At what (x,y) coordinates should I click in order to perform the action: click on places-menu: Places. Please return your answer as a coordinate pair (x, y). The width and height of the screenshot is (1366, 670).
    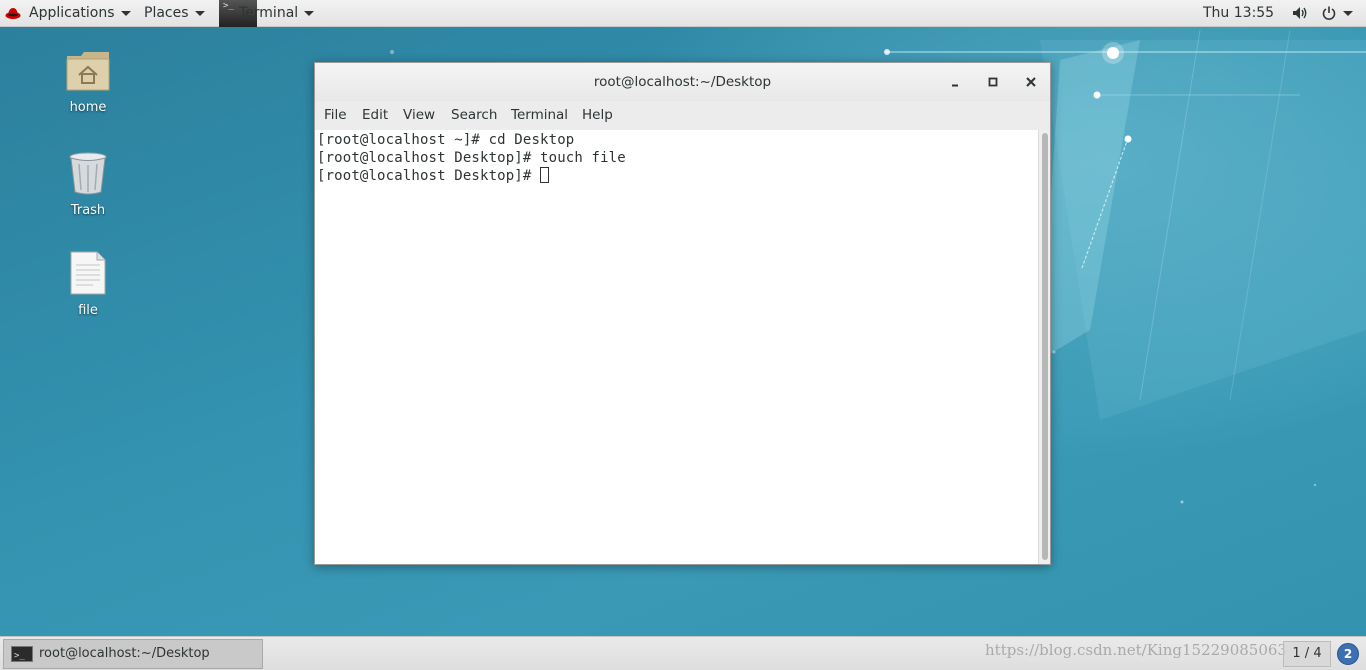
    Looking at the image, I should click on (174, 13).